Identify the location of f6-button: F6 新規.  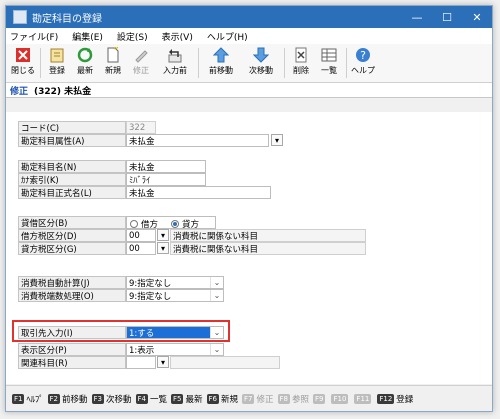
(222, 399).